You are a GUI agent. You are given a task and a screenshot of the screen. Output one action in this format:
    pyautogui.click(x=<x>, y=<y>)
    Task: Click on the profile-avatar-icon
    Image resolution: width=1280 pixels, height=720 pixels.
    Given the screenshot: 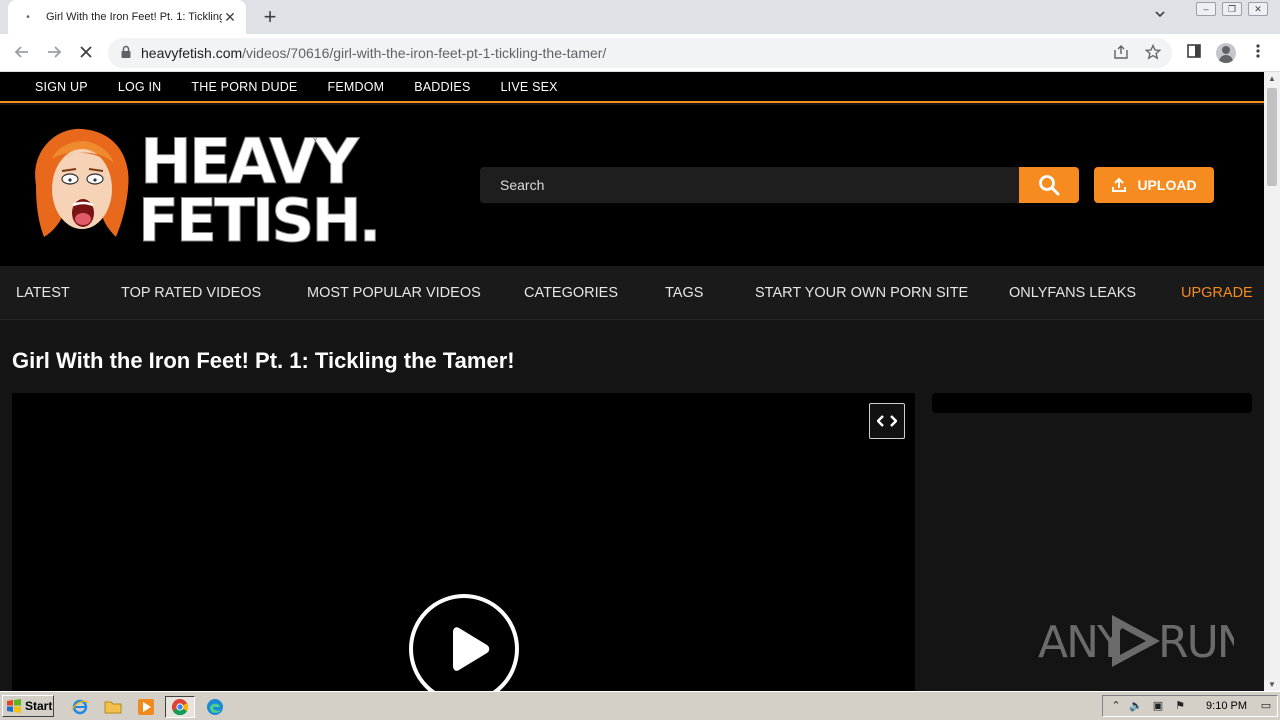 What is the action you would take?
    pyautogui.click(x=1226, y=53)
    